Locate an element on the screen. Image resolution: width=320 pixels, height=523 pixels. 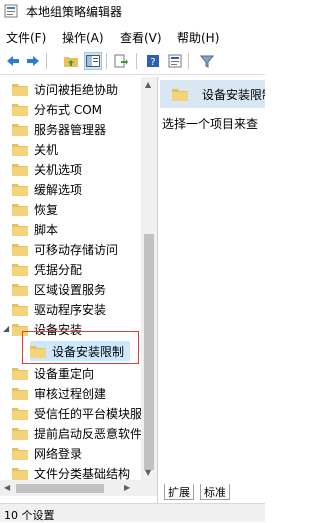
tree-item: 驱动程序安装 is located at coordinates (59, 309).